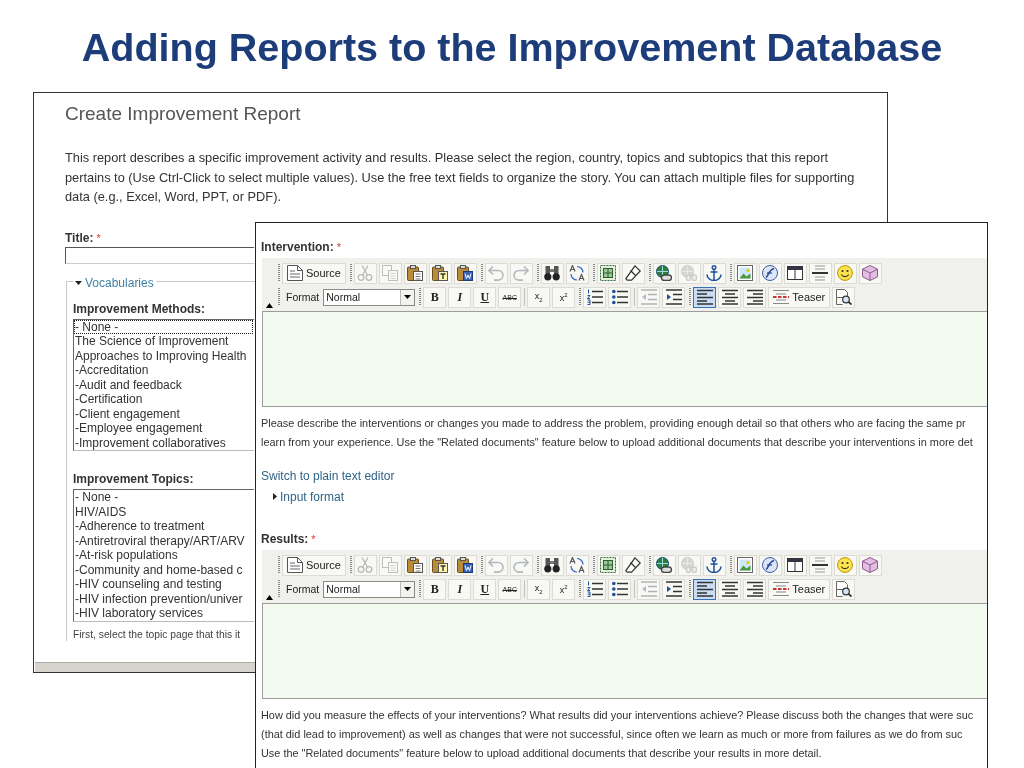 The image size is (1024, 768). Describe the element at coordinates (465, 273) in the screenshot. I see `paste-word-button` at that location.